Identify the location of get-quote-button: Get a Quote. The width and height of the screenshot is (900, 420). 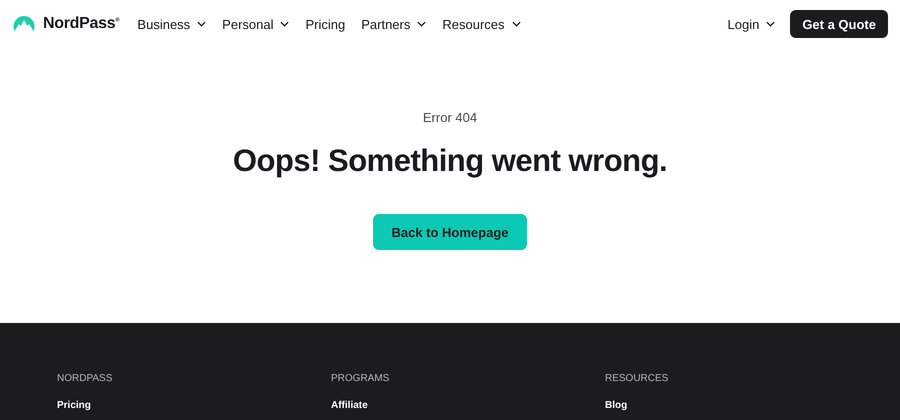
(839, 24).